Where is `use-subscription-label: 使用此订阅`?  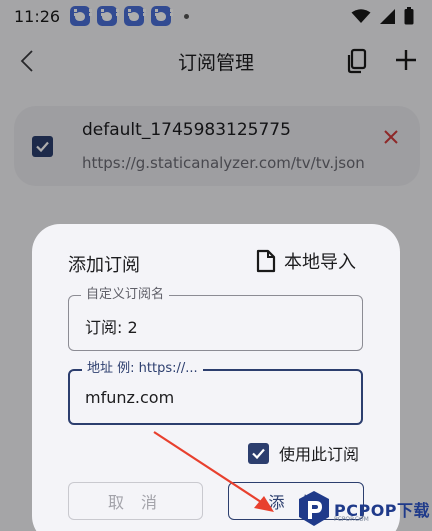 use-subscription-label: 使用此订阅 is located at coordinates (319, 454).